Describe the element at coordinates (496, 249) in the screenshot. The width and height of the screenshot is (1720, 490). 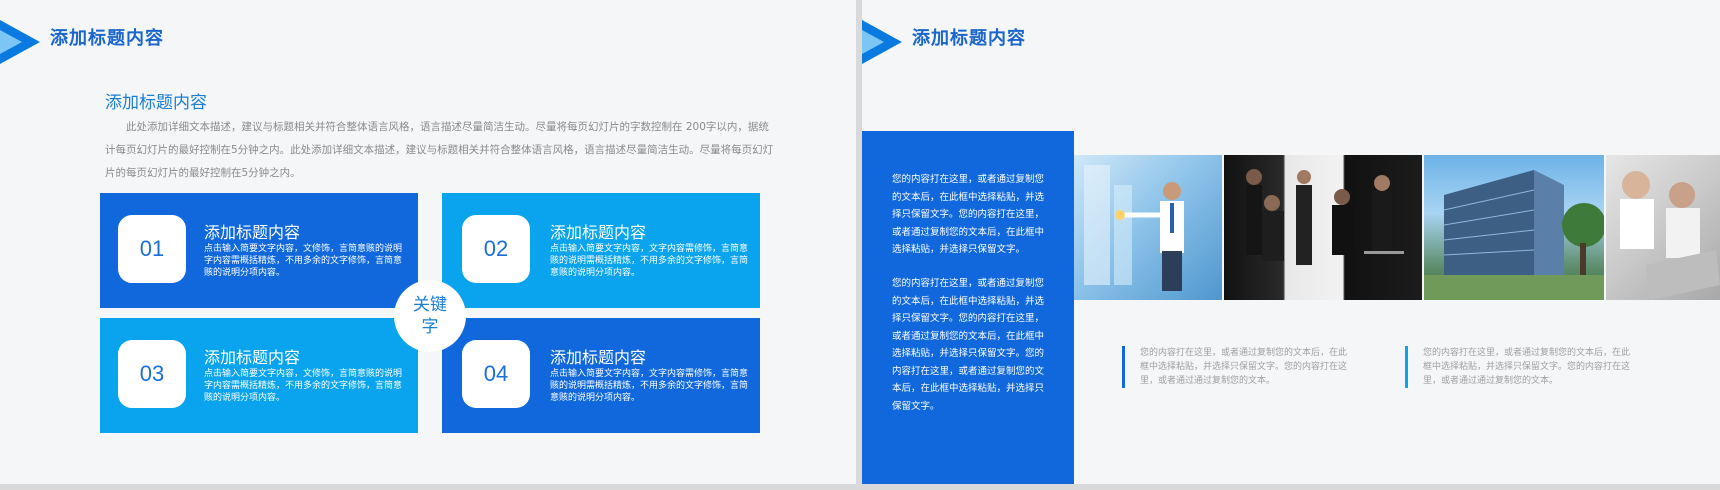
I see `item-number: 02` at that location.